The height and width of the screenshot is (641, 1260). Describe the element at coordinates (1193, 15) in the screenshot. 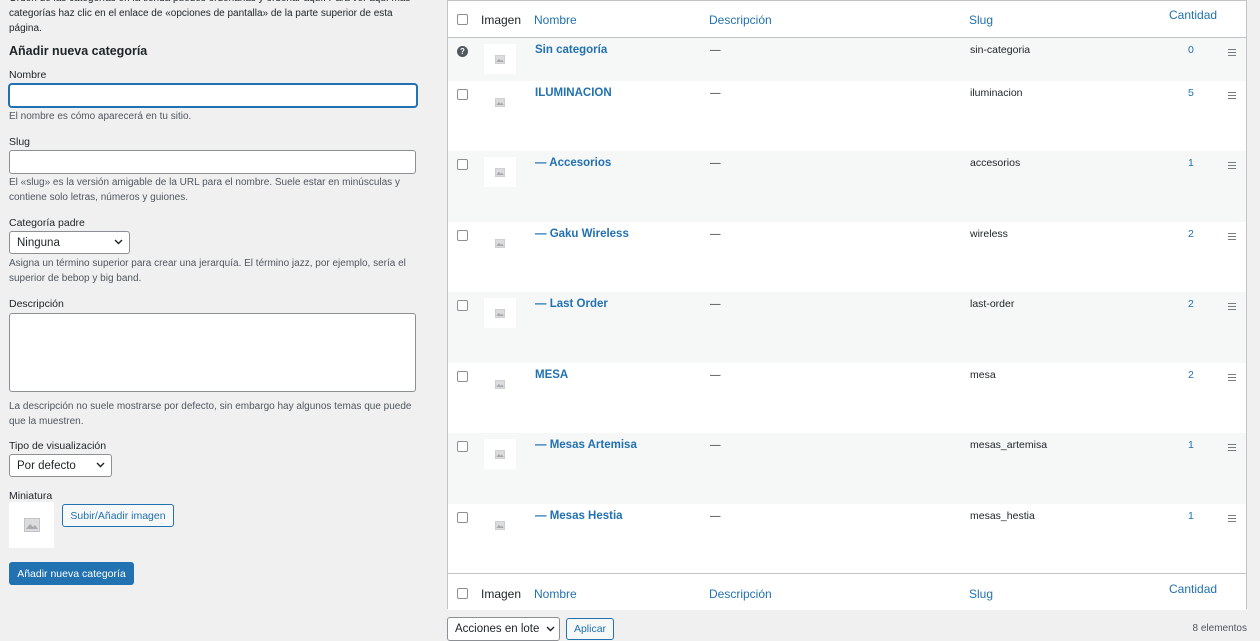

I see `column-count: Cantidad` at that location.